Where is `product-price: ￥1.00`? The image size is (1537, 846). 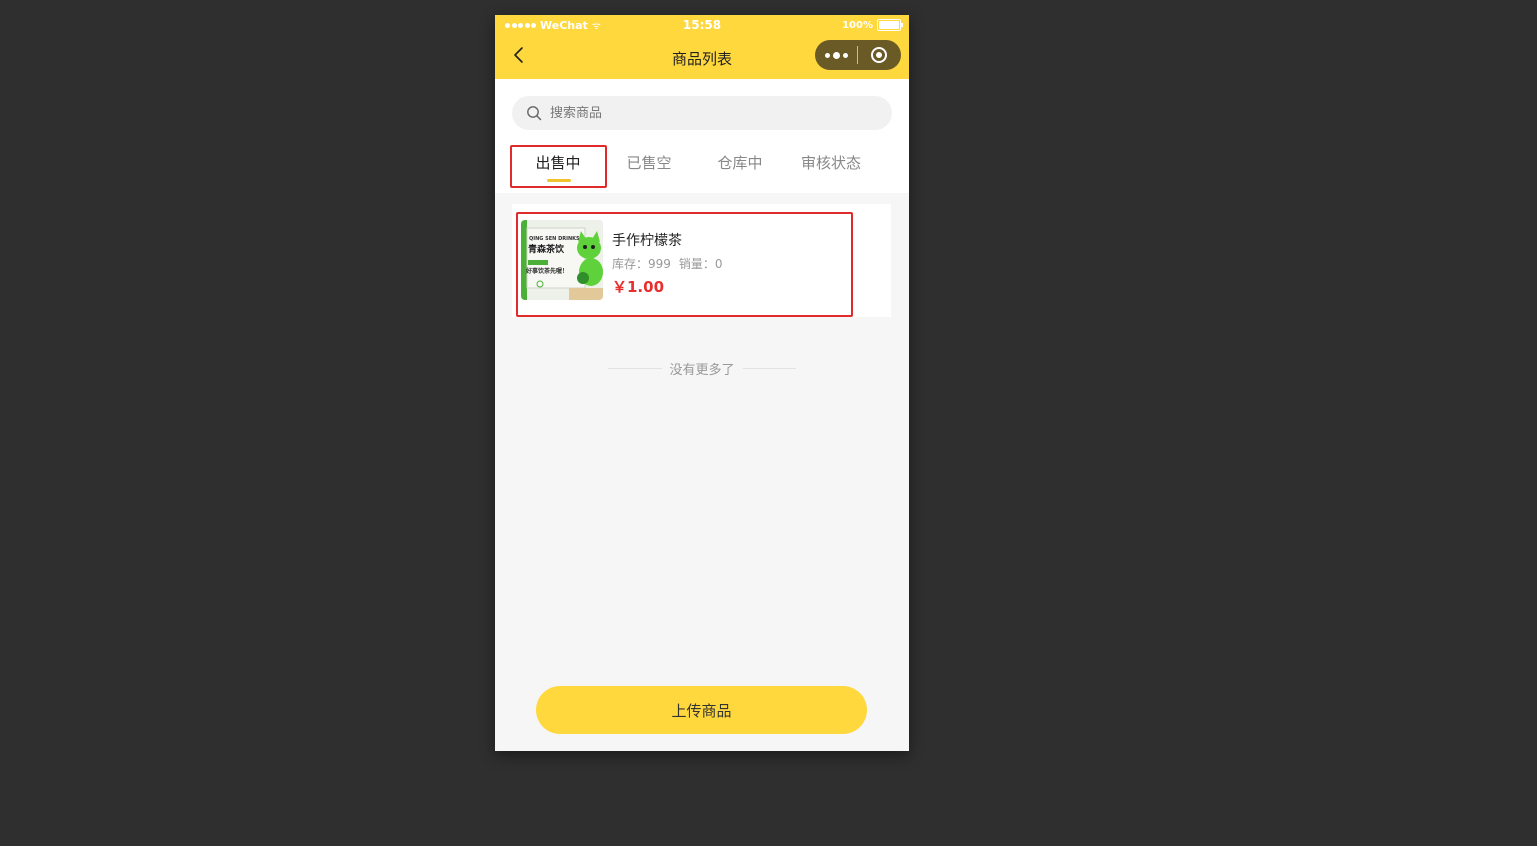
product-price: ￥1.00 is located at coordinates (638, 287).